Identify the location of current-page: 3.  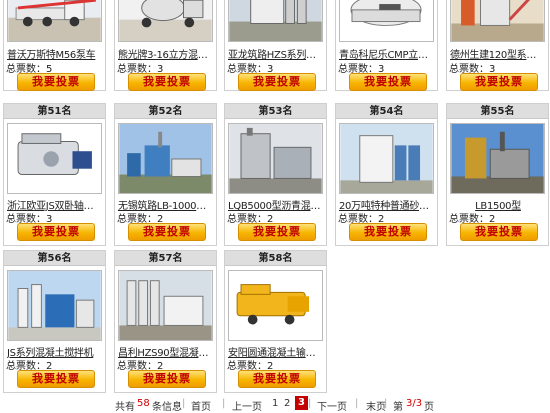
(301, 403).